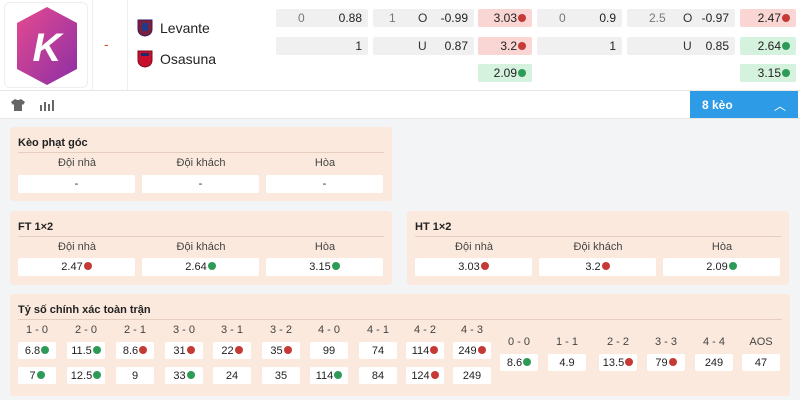 This screenshot has width=800, height=400. I want to click on ft-home-odds: 2.47, so click(76, 267).